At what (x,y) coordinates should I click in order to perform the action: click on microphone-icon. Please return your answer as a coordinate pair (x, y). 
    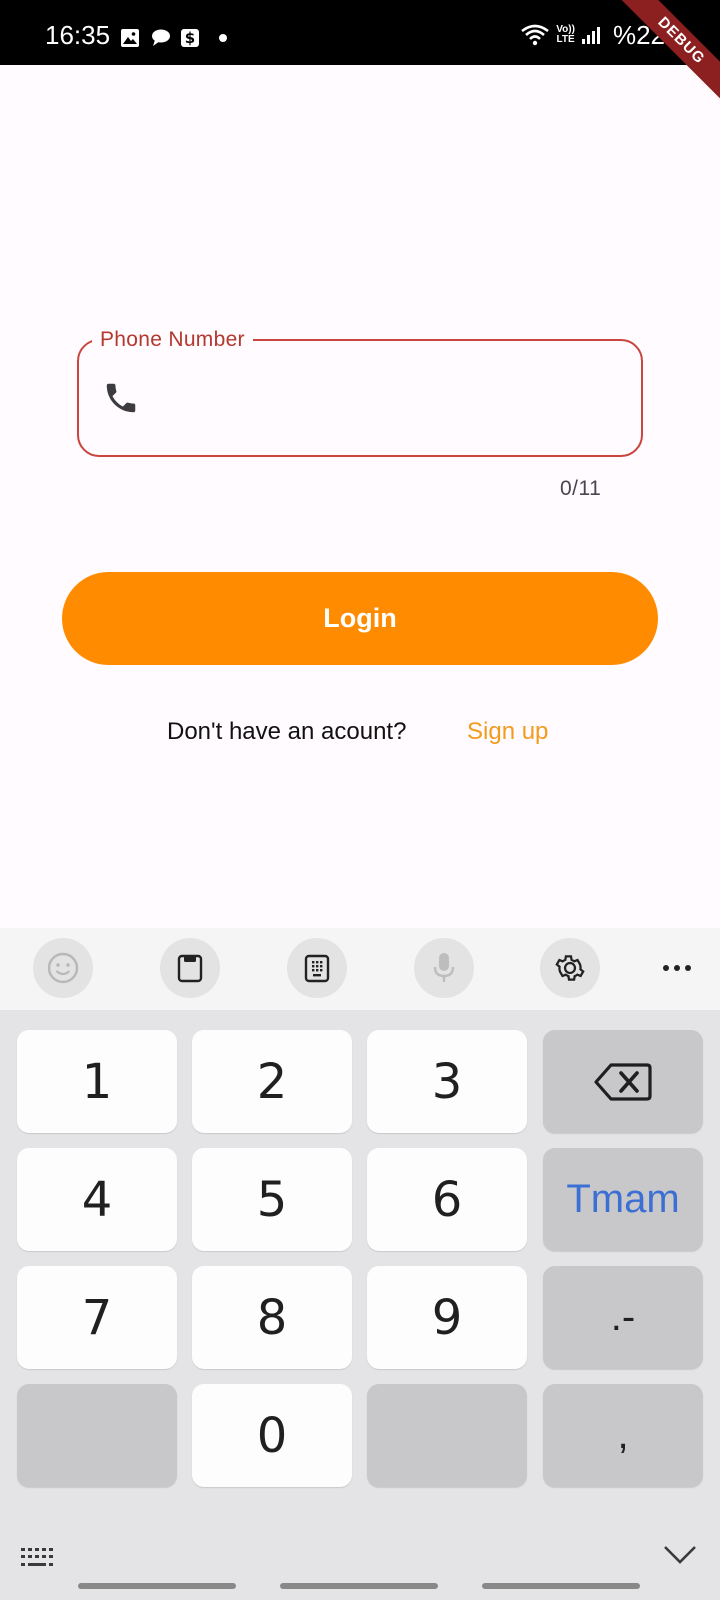
    Looking at the image, I should click on (444, 967).